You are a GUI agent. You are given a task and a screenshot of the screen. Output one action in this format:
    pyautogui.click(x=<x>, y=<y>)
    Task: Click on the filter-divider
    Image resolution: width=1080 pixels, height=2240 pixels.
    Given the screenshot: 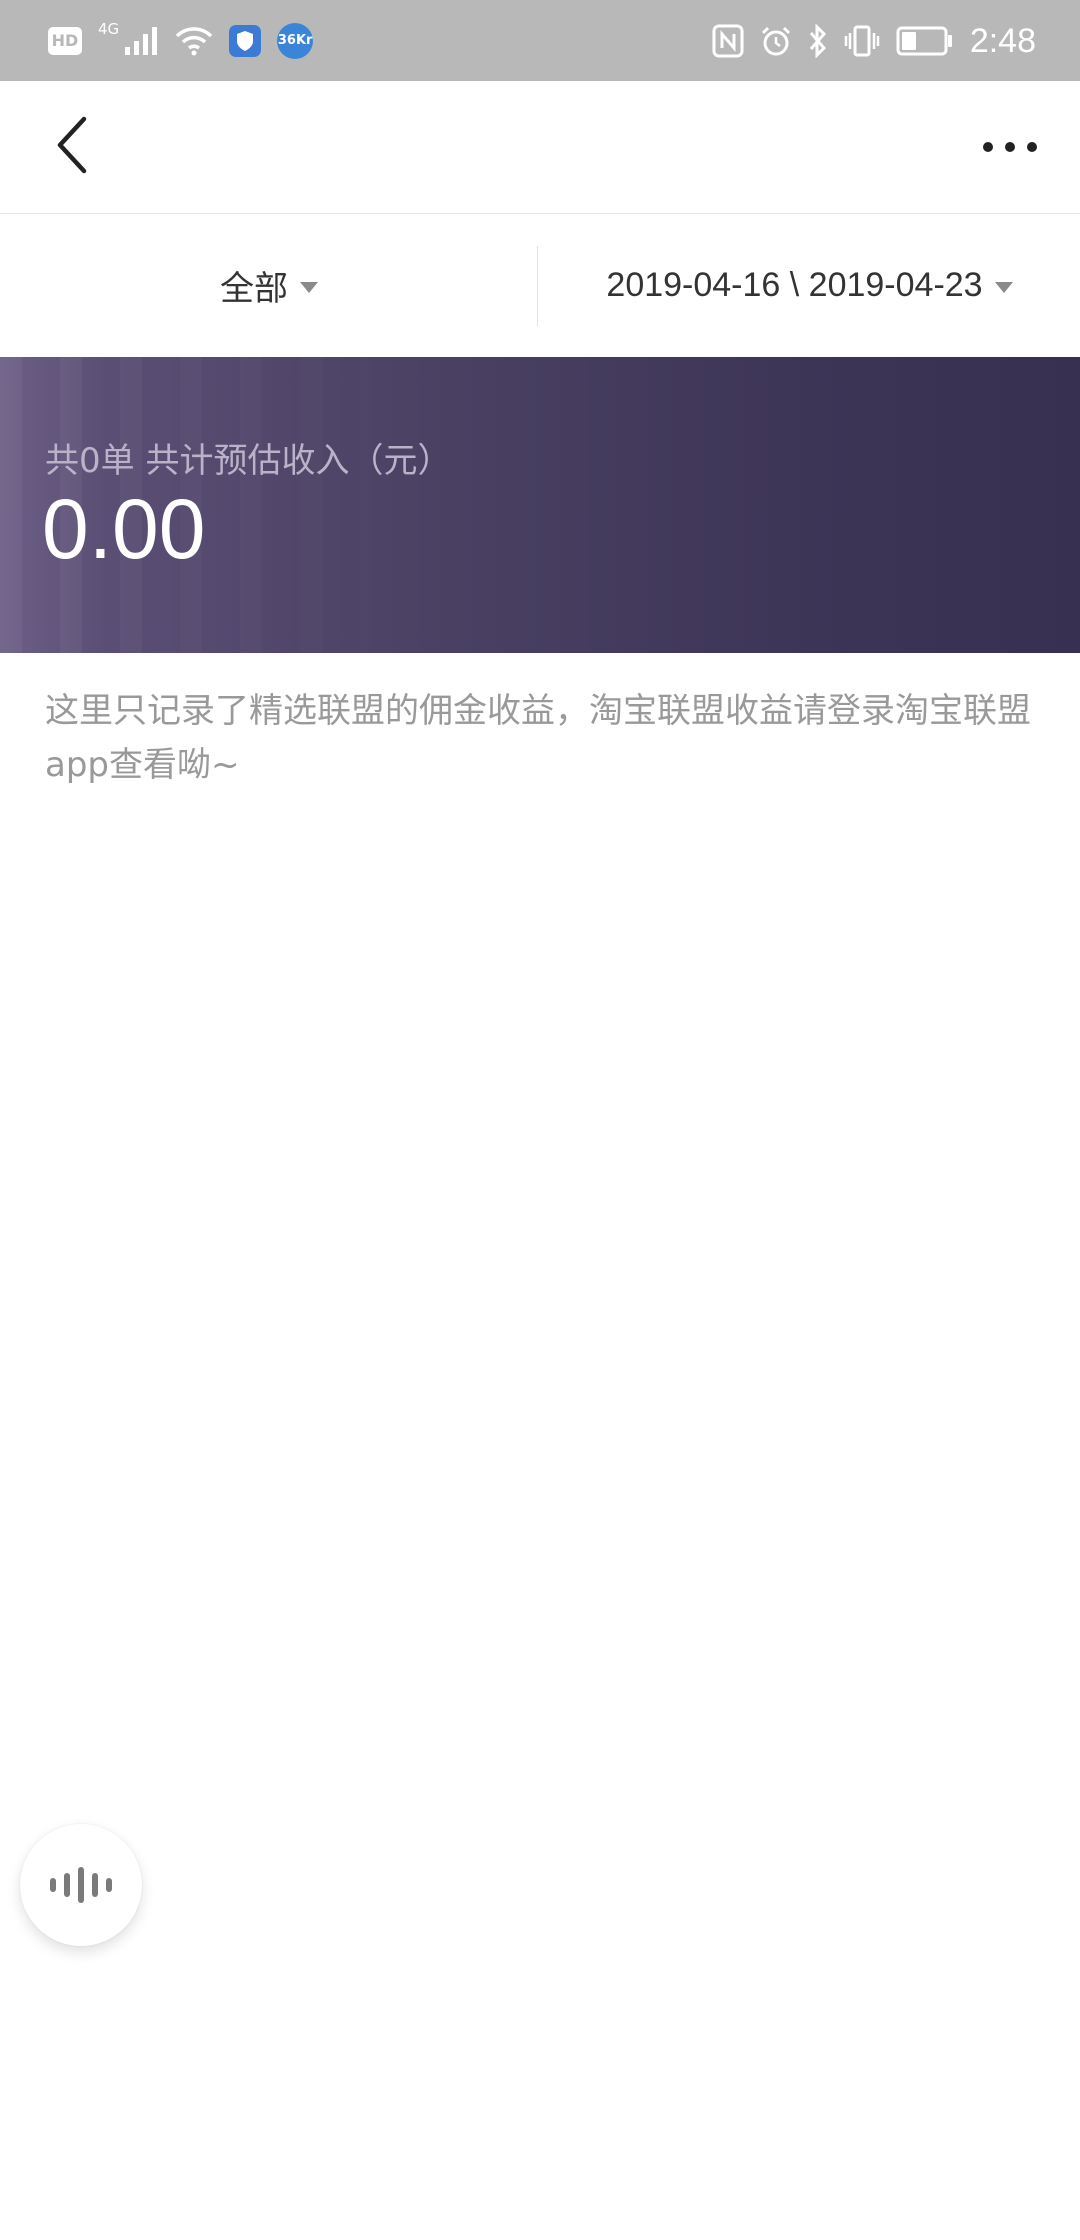 What is the action you would take?
    pyautogui.click(x=537, y=286)
    